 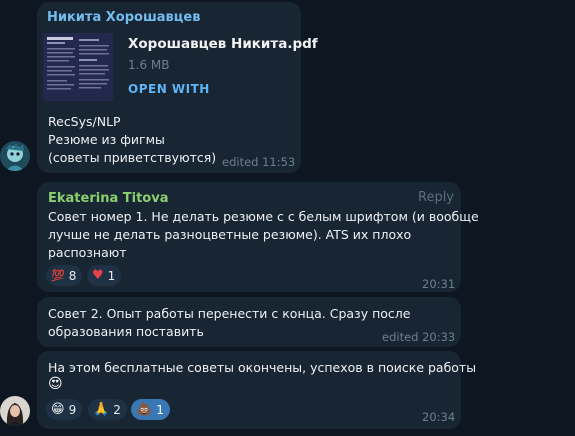 I want to click on poop-icon: 💩, so click(x=144, y=409).